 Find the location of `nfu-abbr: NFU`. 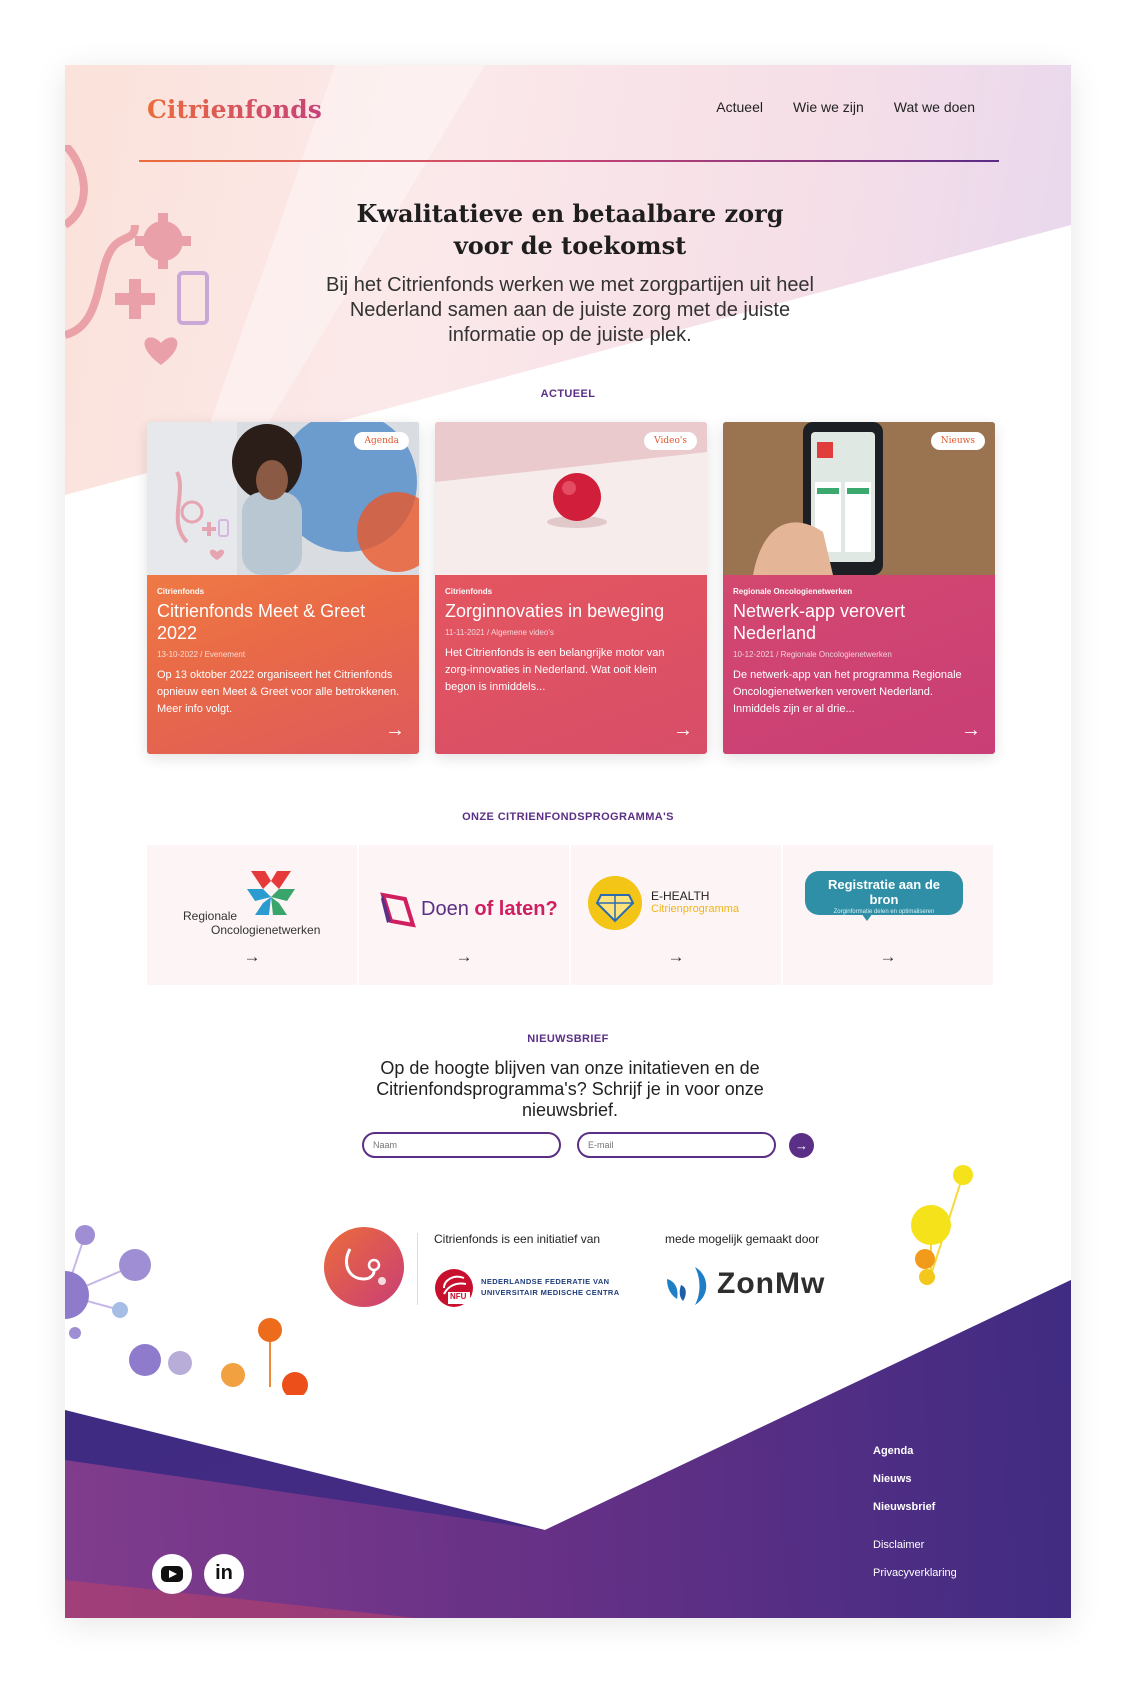

nfu-abbr: NFU is located at coordinates (458, 1296).